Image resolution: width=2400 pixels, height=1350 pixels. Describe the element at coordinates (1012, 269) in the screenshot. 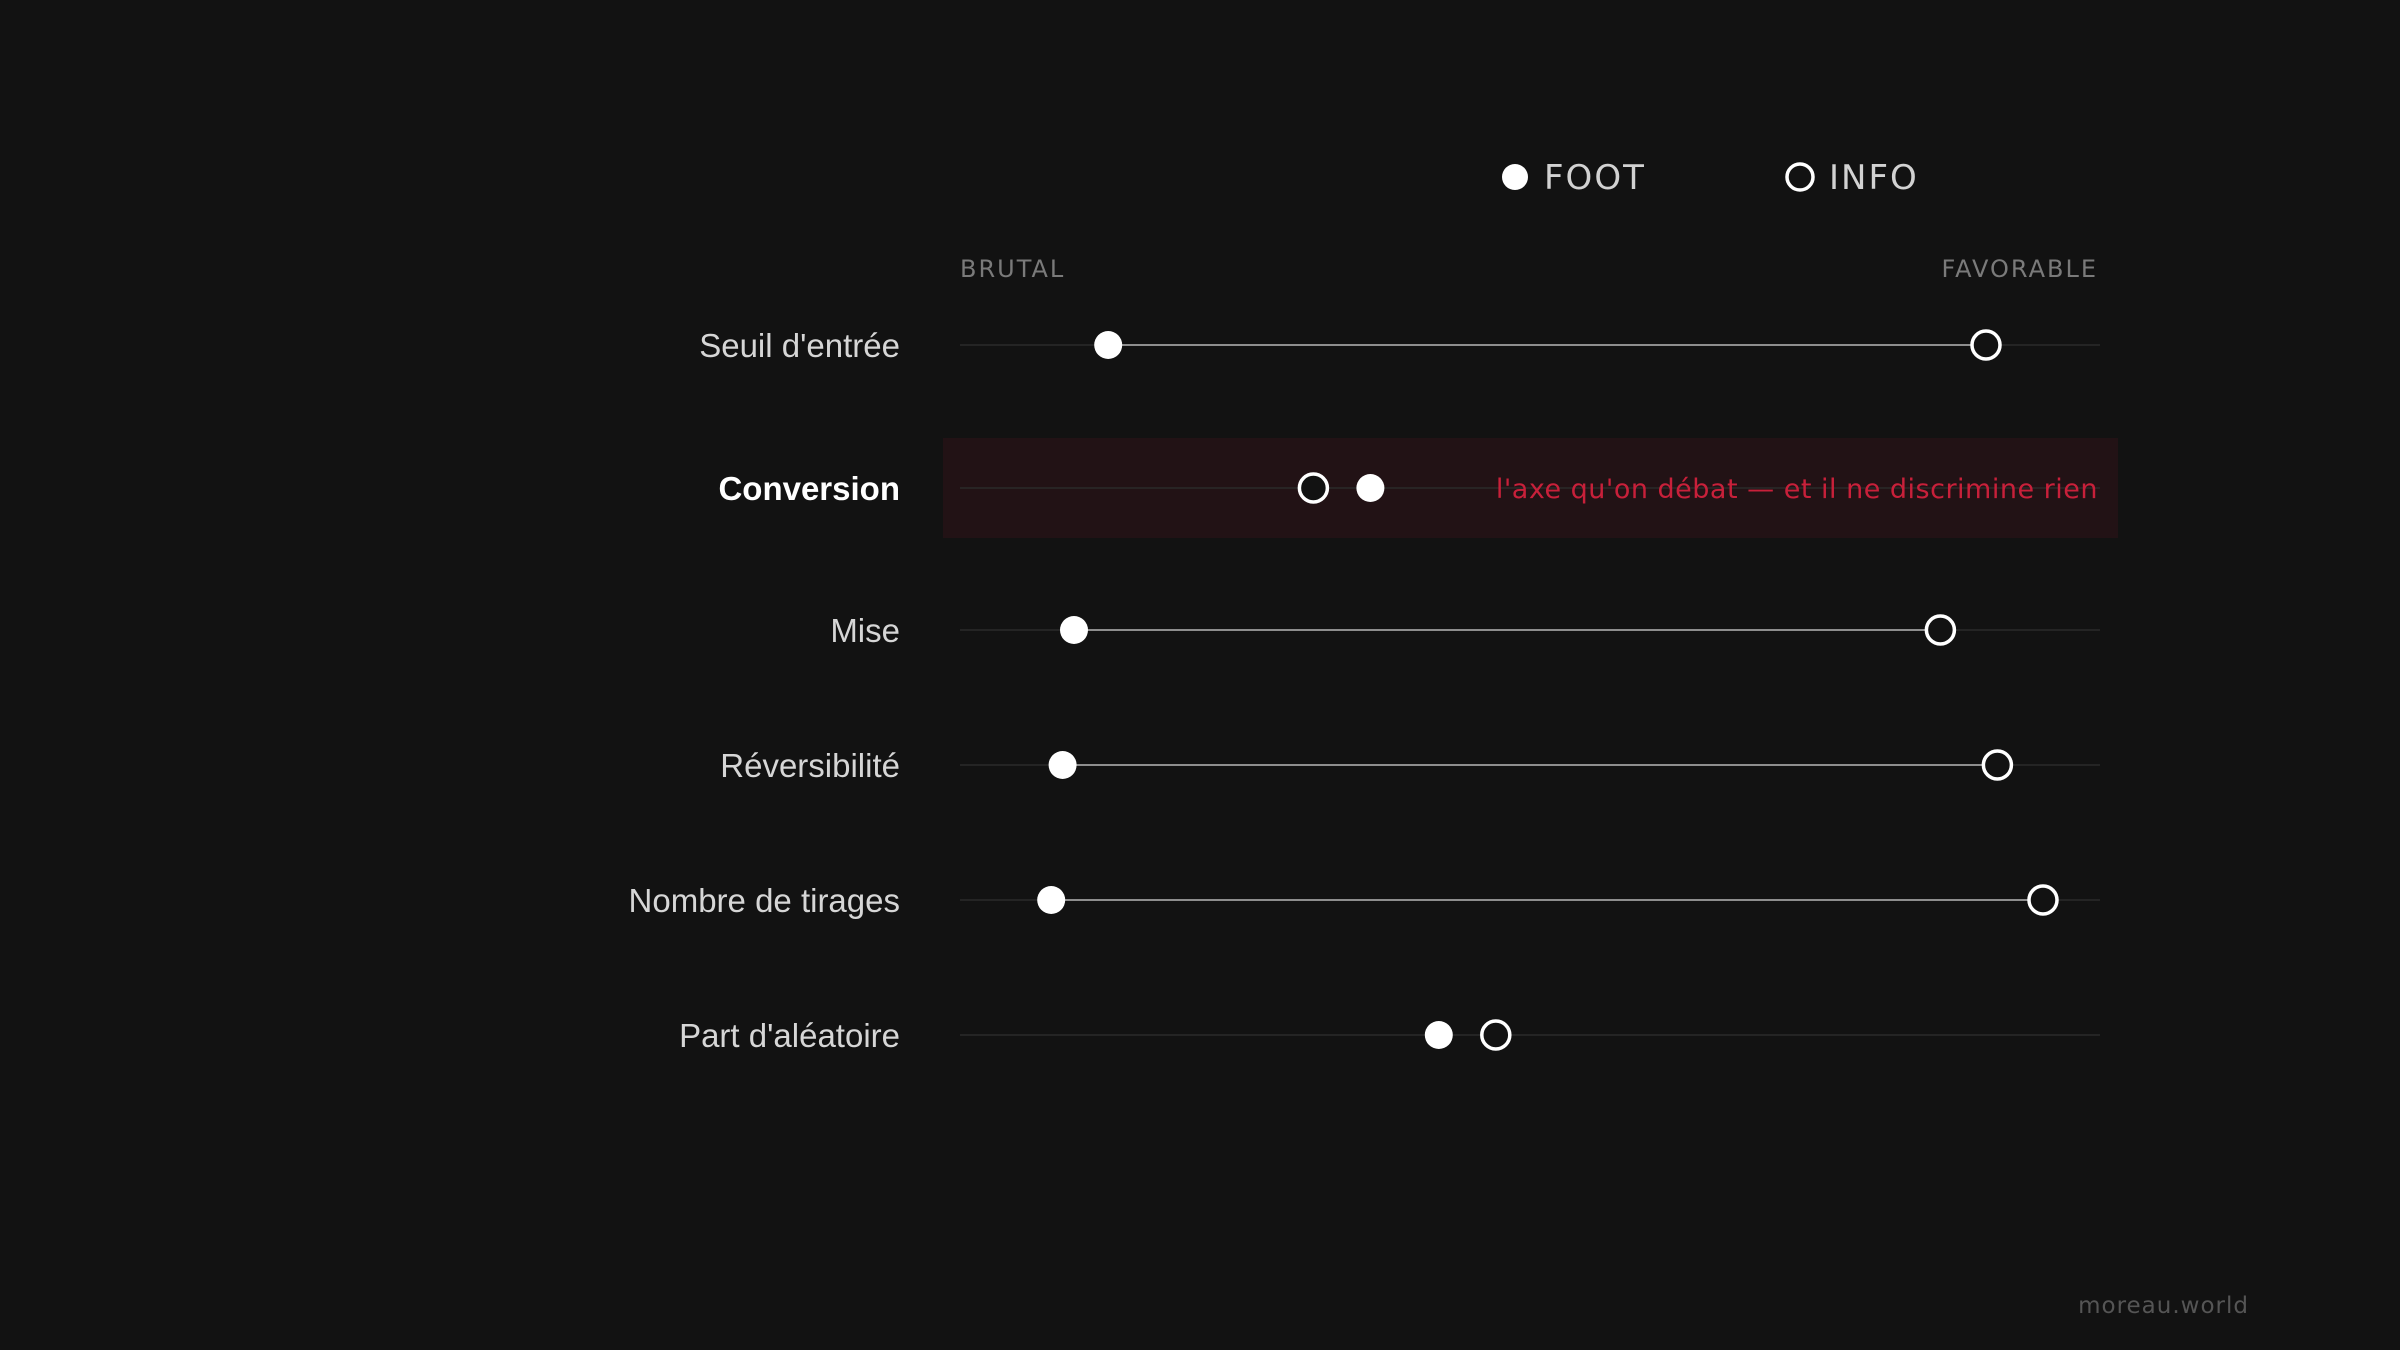

I see `axis-low-label: BRUTAL` at that location.